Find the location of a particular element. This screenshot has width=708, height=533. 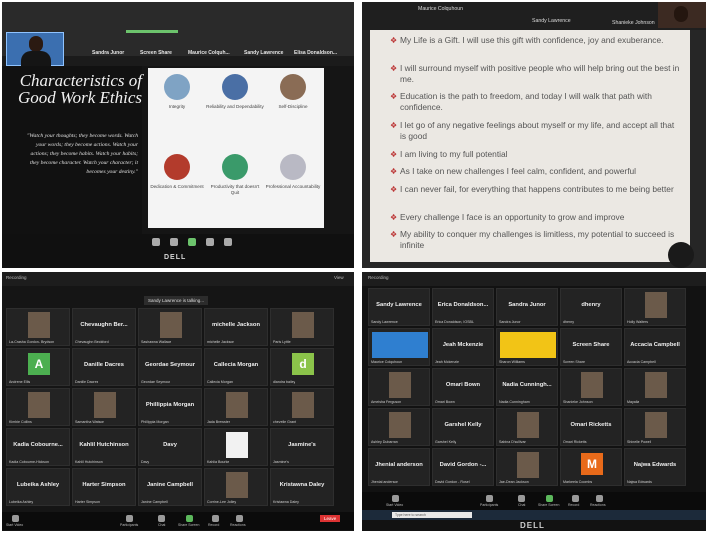

participant-tile: Jada Brewster is located at coordinates (236, 407).